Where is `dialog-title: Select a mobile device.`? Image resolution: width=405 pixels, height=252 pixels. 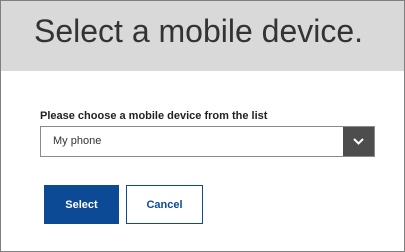 dialog-title: Select a mobile device. is located at coordinates (199, 31).